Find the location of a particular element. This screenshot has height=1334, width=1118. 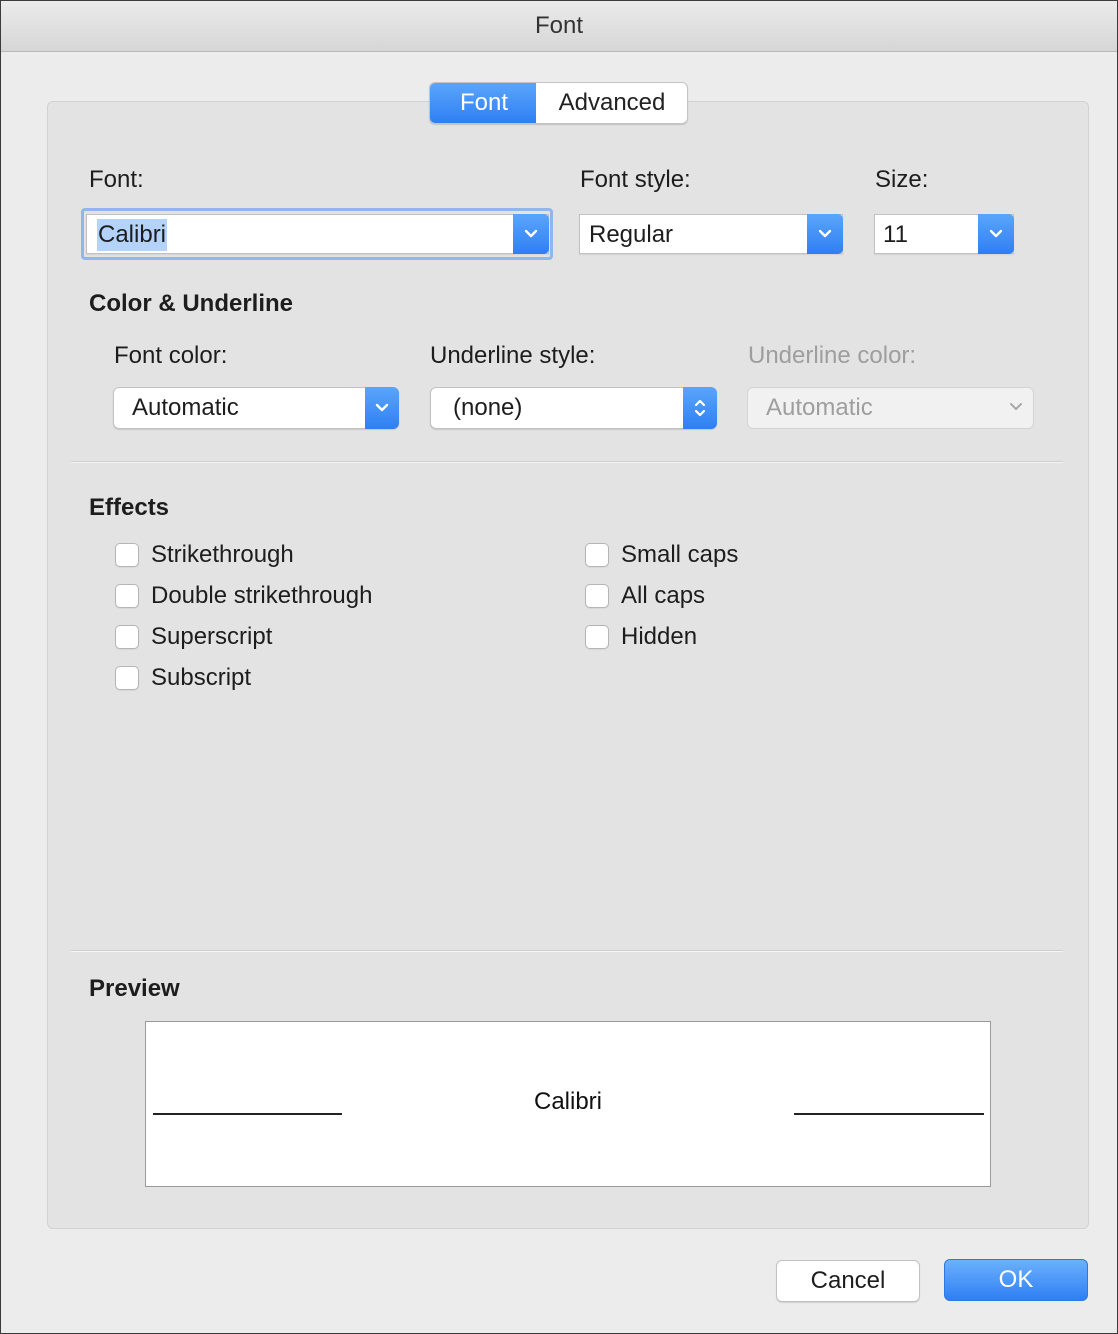

font-dropdown-button is located at coordinates (531, 234).